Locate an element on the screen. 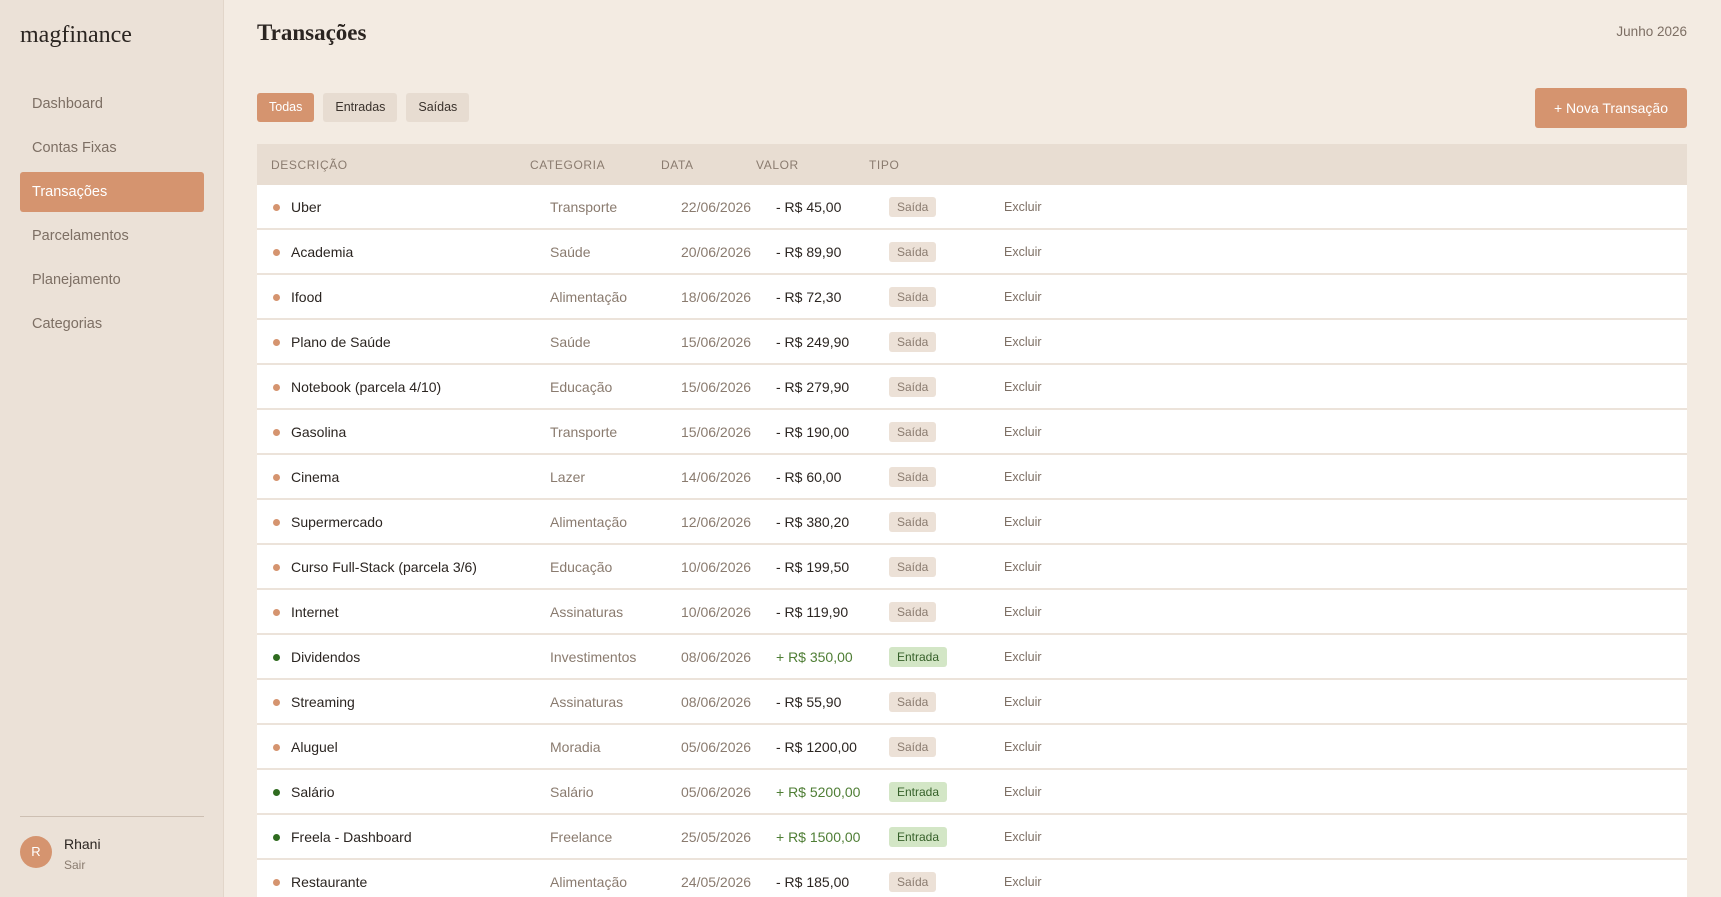 The image size is (1721, 897). cell-description: Salário is located at coordinates (313, 792).